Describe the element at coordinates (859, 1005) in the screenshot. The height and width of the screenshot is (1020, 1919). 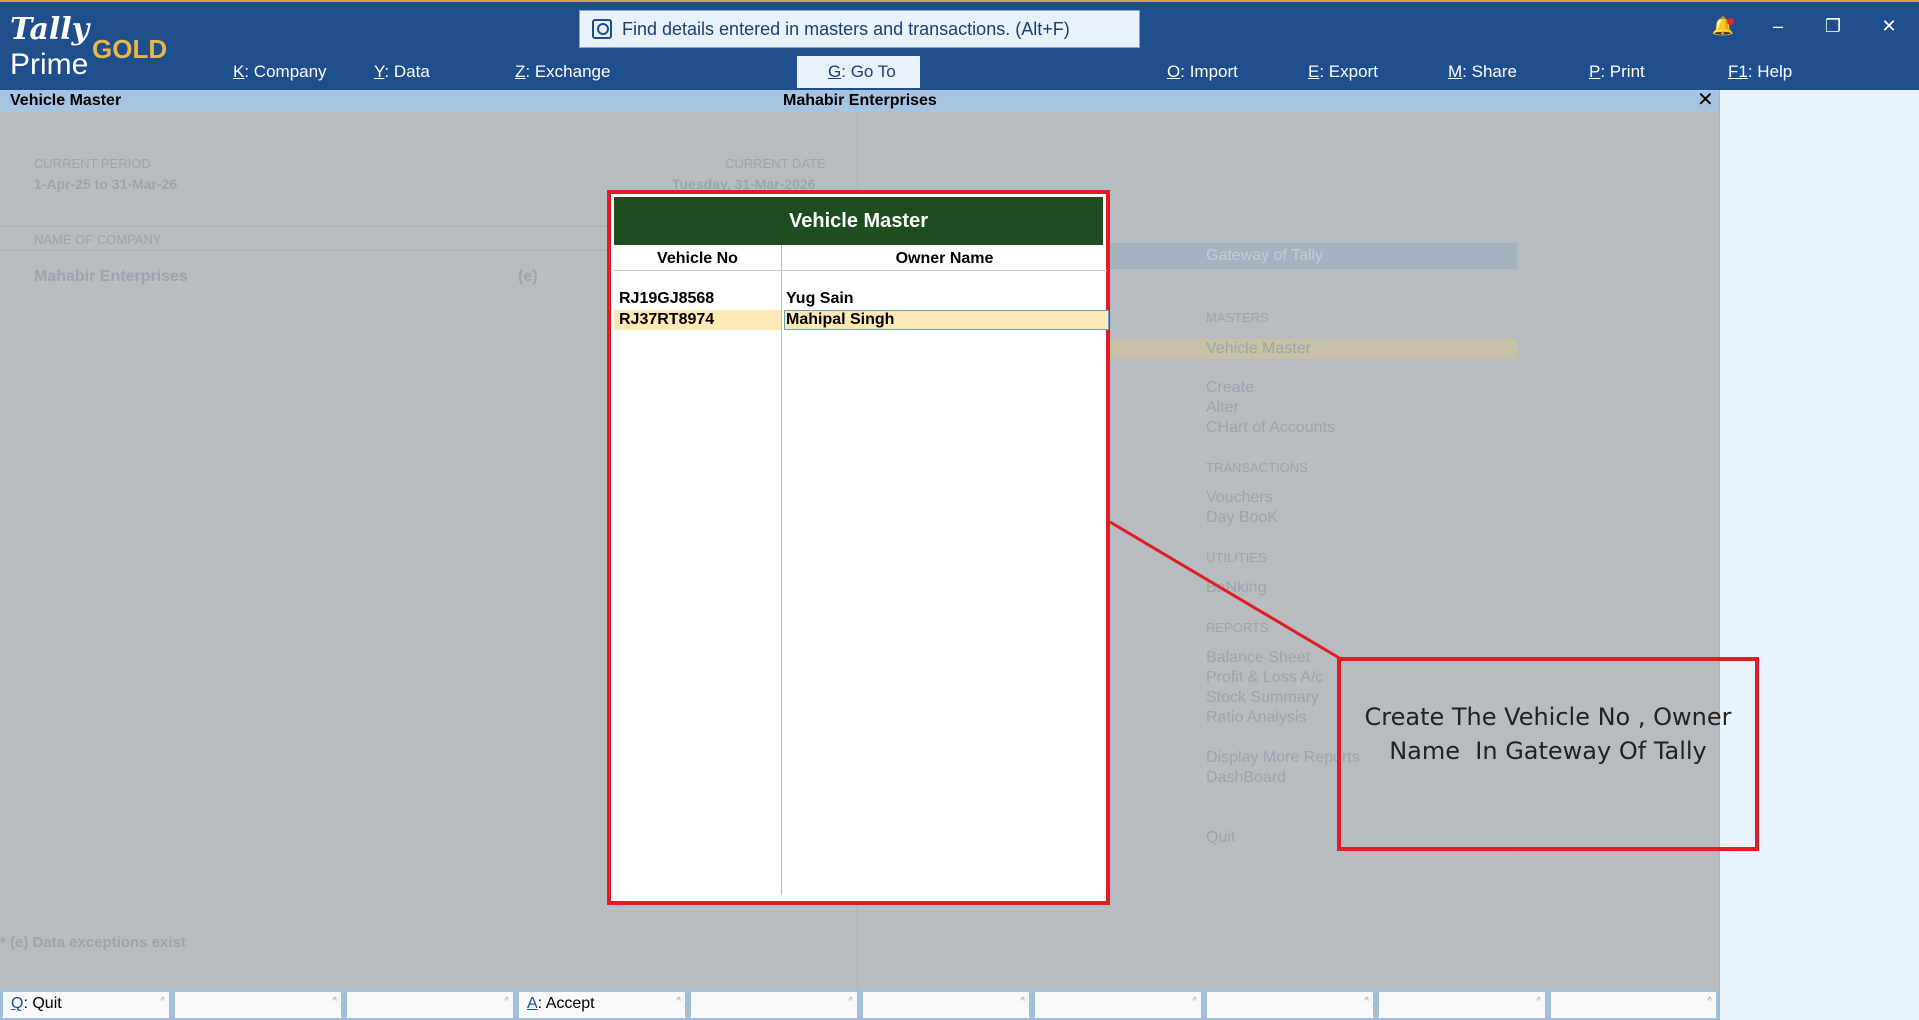
I see `footer-bar: Q: Quit ^ ^ ^ A: Accept ^ ^ ^ ^ ^ ^ ^` at that location.